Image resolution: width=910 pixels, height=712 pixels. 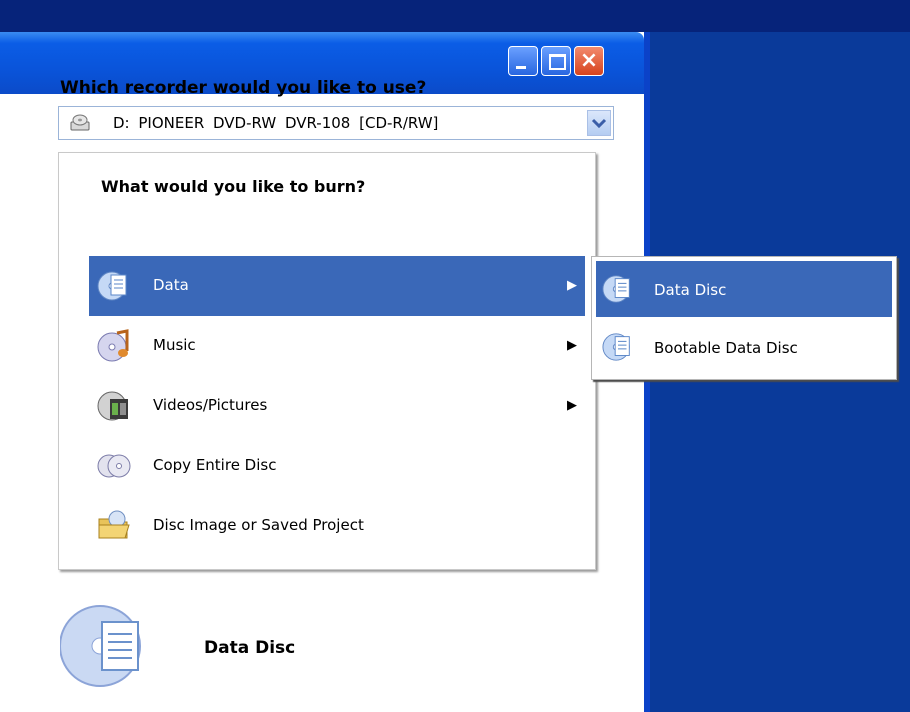 I want to click on menu-item-copy-entire-disc: Copy Entire Disc, so click(x=337, y=466).